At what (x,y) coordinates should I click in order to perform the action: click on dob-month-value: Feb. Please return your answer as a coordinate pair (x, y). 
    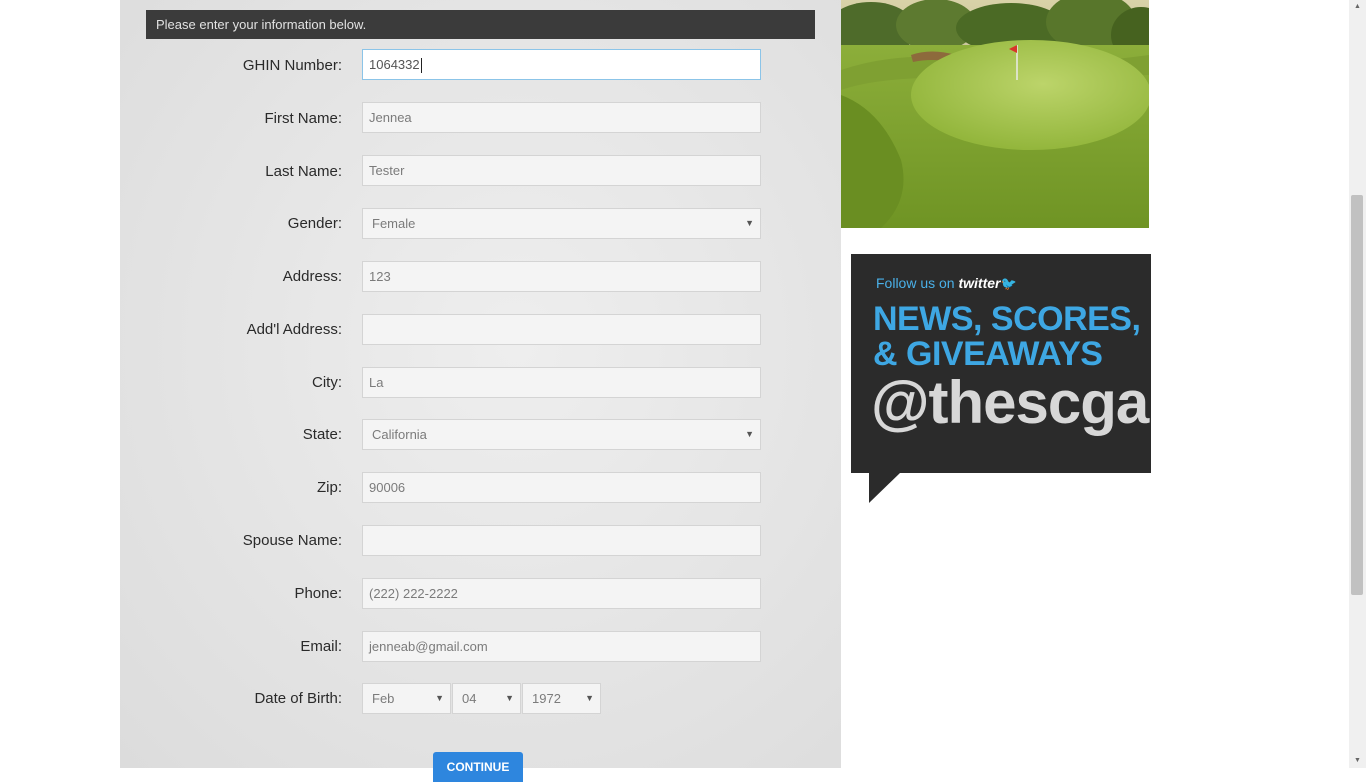
    Looking at the image, I should click on (383, 698).